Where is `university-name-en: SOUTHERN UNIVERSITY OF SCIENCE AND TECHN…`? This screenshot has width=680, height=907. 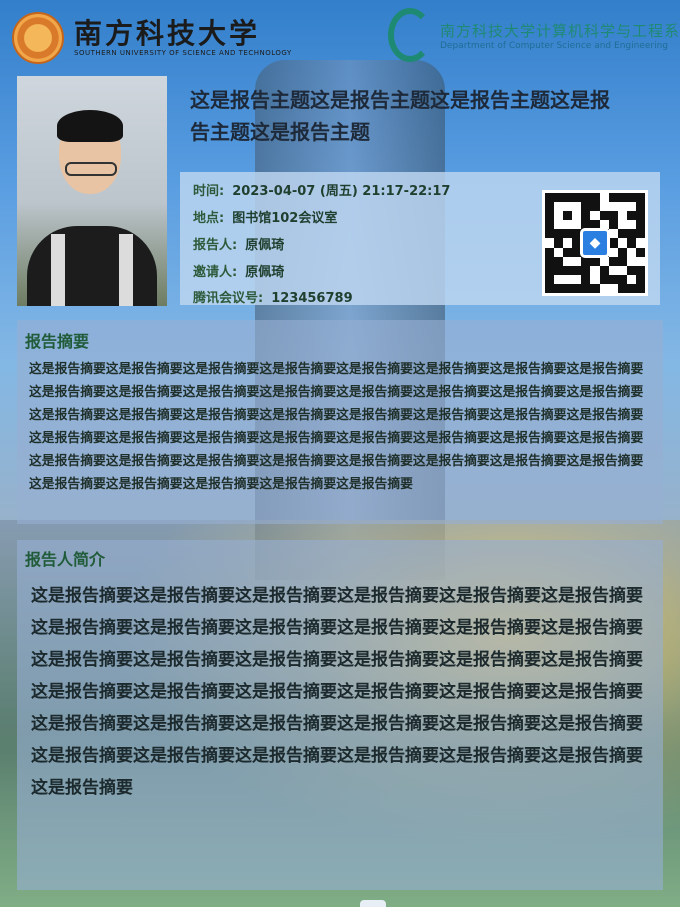 university-name-en: SOUTHERN UNIVERSITY OF SCIENCE AND TECHN… is located at coordinates (183, 53).